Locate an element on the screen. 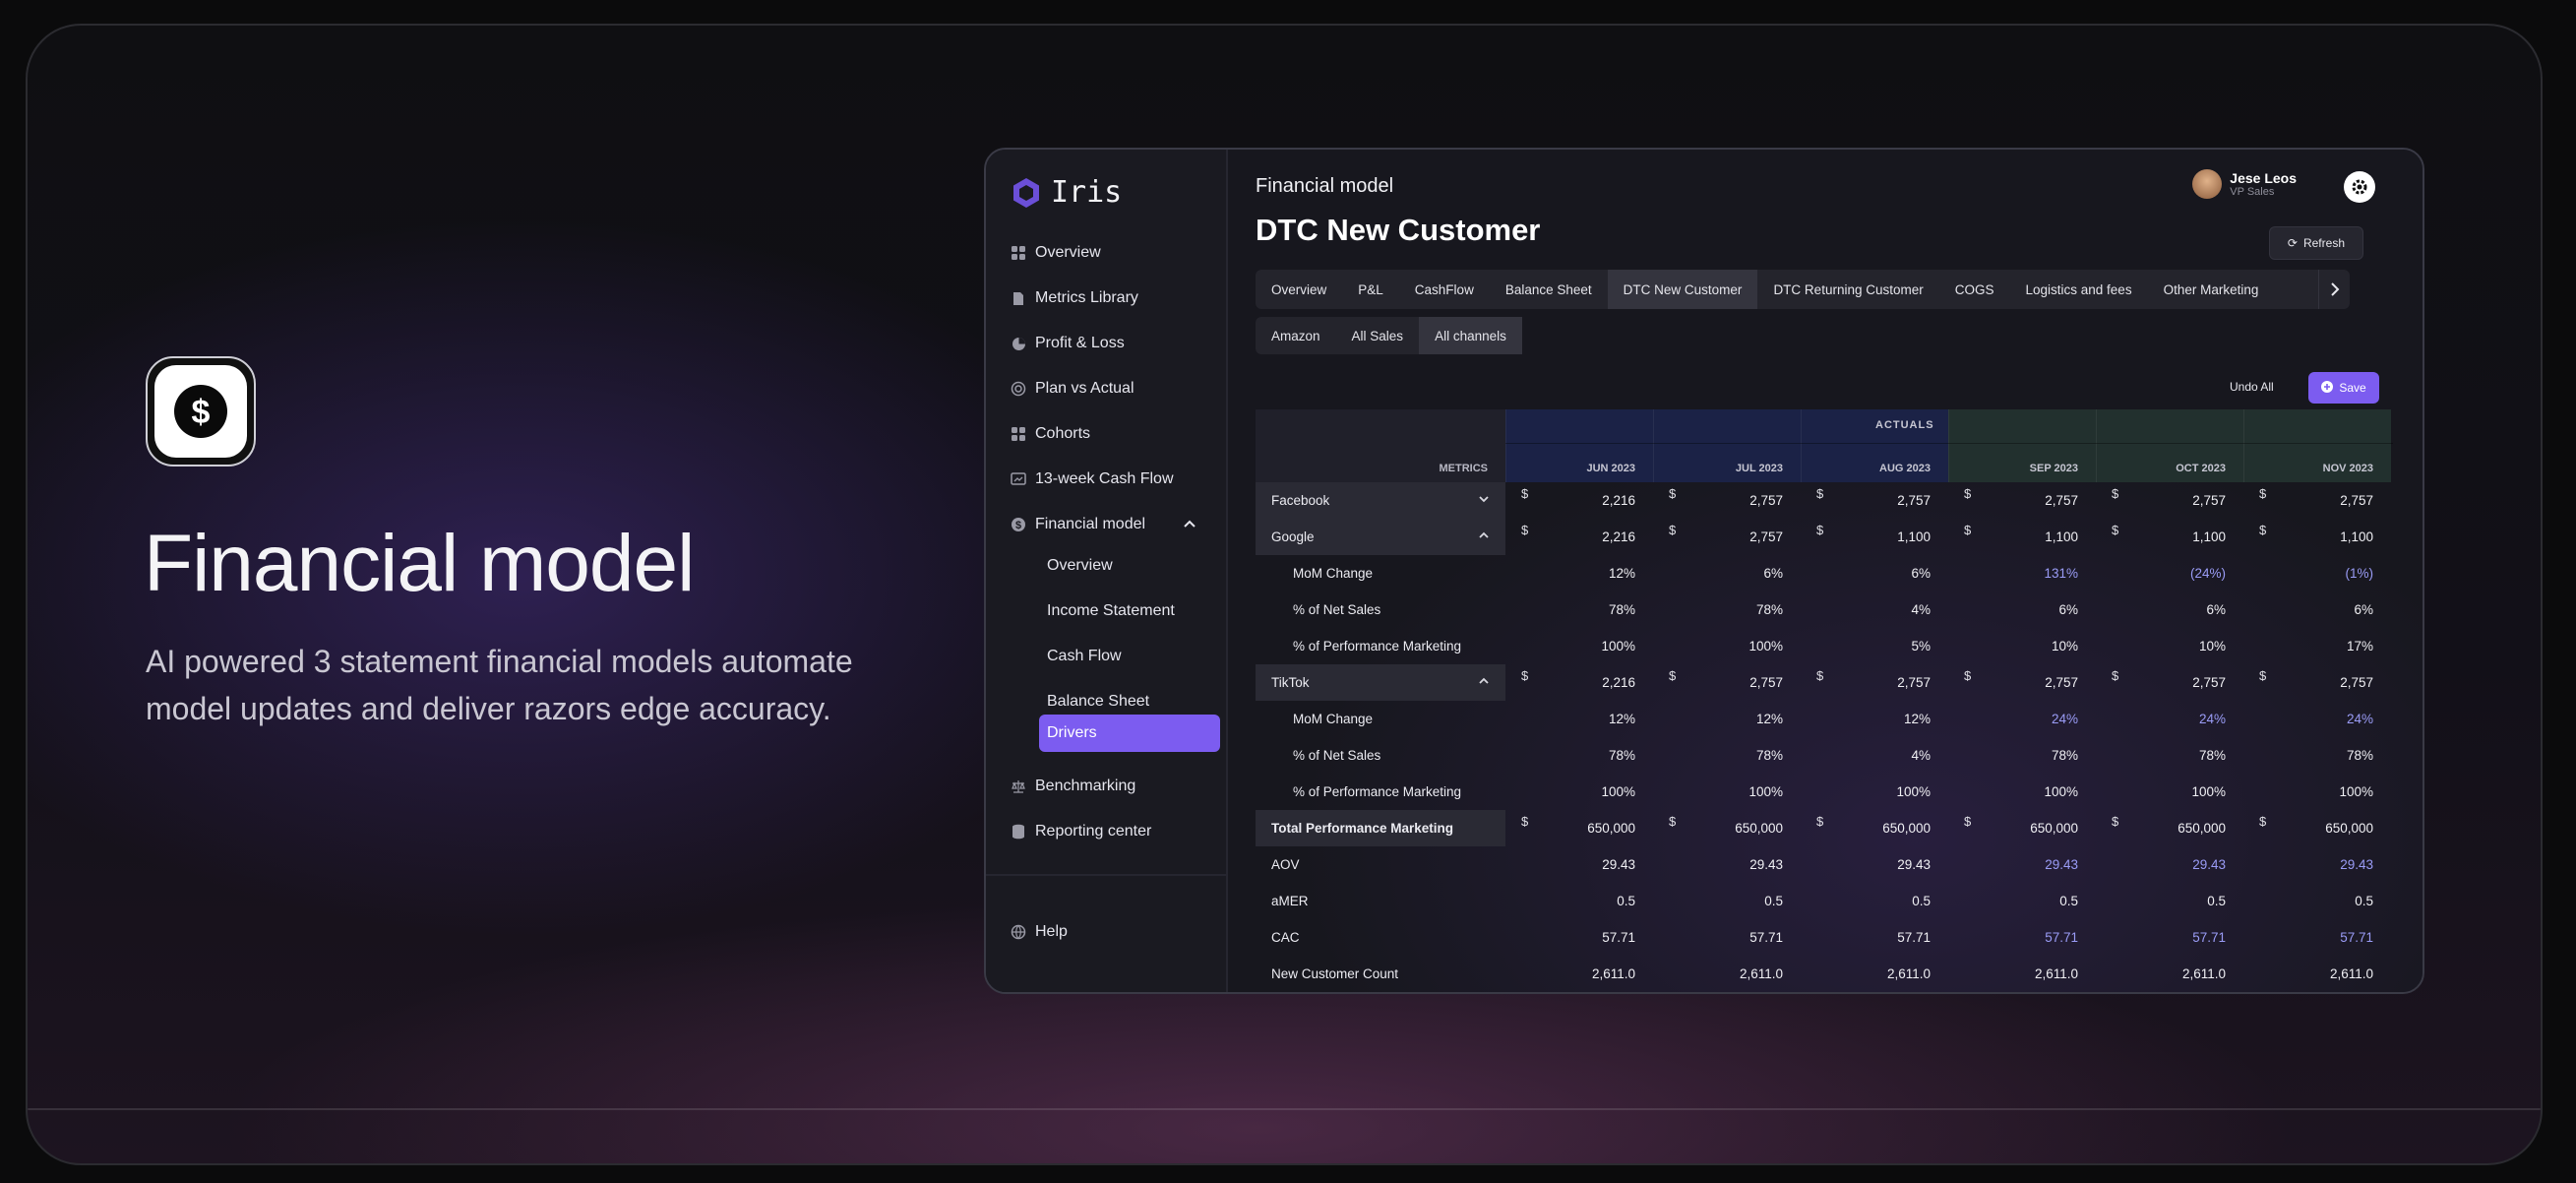  sidebar-item-13-week-cash-flow: 13-week Cash Flow is located at coordinates (1092, 479).